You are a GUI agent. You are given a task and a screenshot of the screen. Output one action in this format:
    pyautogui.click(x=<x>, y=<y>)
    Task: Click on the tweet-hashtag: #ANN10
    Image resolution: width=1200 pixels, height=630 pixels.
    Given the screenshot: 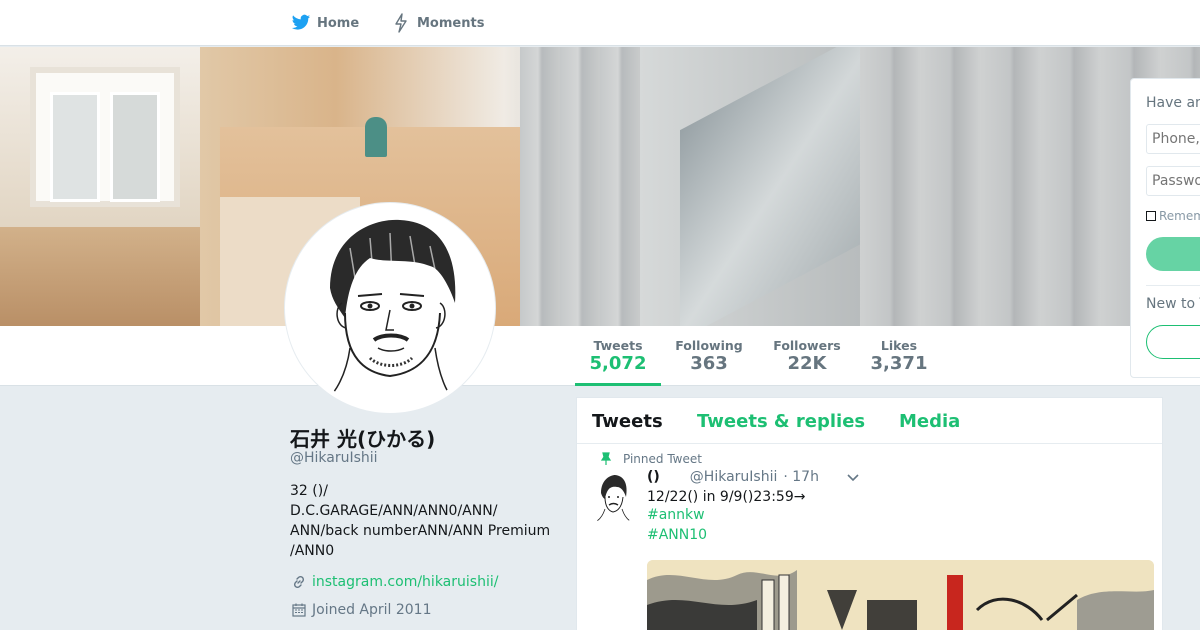 What is the action you would take?
    pyautogui.click(x=677, y=535)
    